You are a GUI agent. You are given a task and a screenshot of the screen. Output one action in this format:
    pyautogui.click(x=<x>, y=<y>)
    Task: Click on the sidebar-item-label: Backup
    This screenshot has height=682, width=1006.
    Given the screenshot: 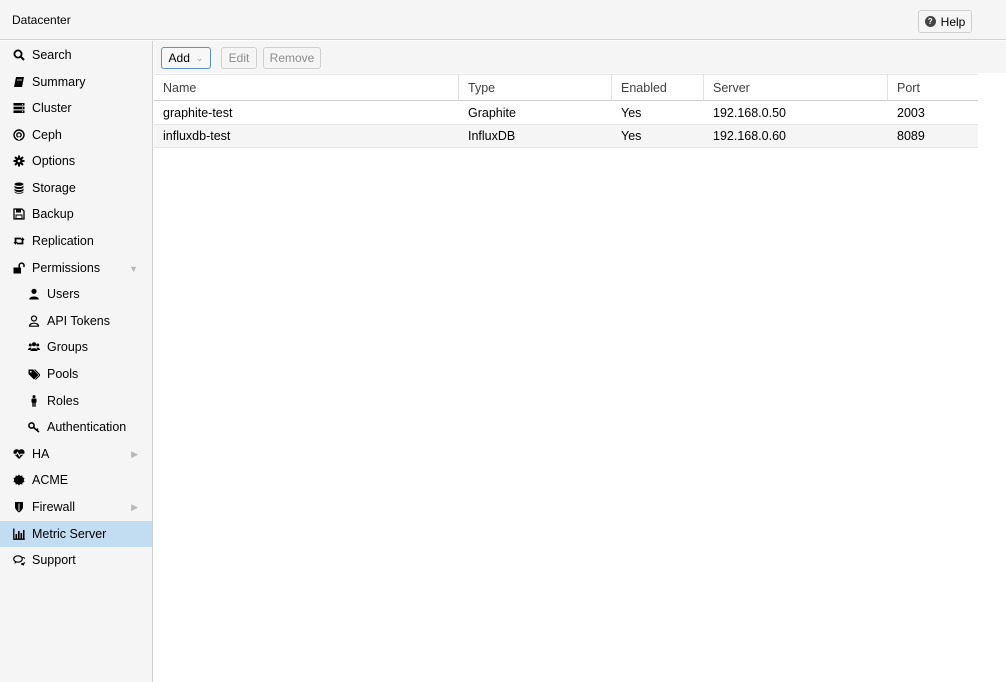 What is the action you would take?
    pyautogui.click(x=53, y=214)
    